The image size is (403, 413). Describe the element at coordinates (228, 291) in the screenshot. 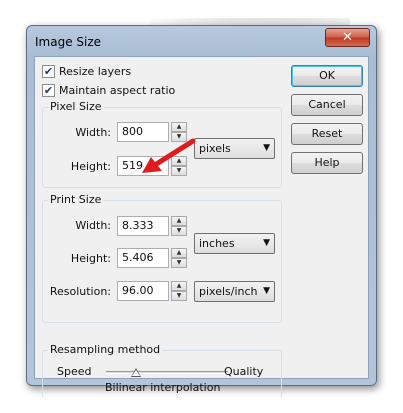

I see `resolution-unit-value: pixels/inch` at that location.